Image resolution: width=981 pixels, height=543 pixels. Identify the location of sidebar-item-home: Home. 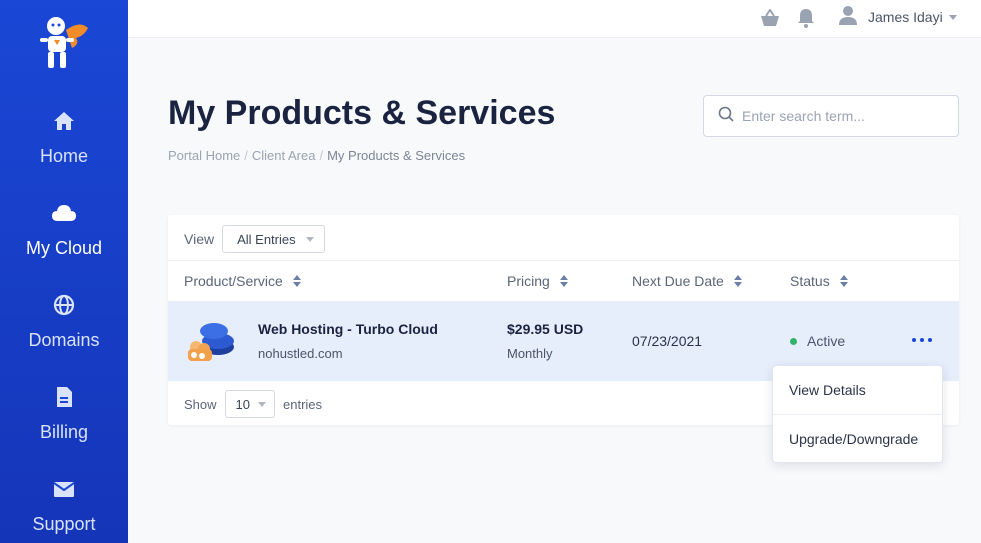
(64, 154).